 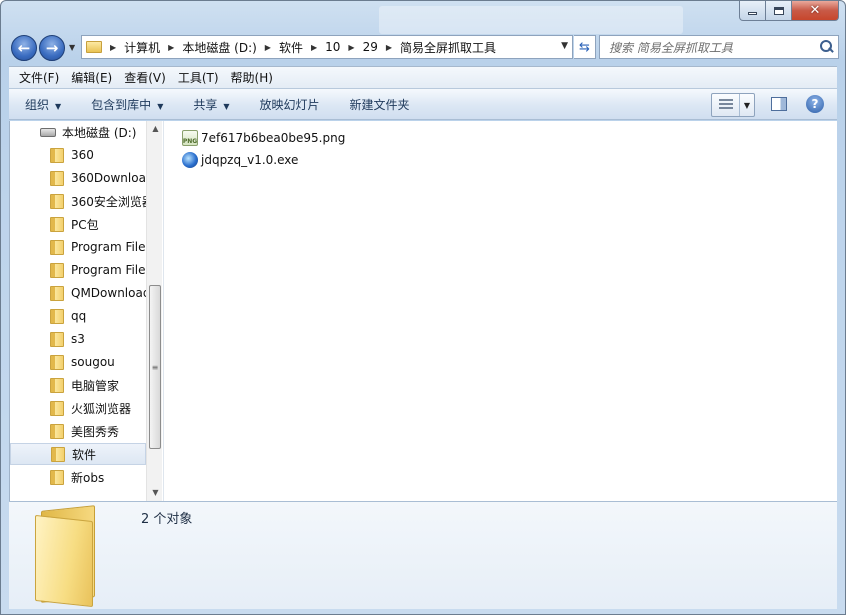 I want to click on tree-item-label: 电脑管家, so click(x=95, y=385).